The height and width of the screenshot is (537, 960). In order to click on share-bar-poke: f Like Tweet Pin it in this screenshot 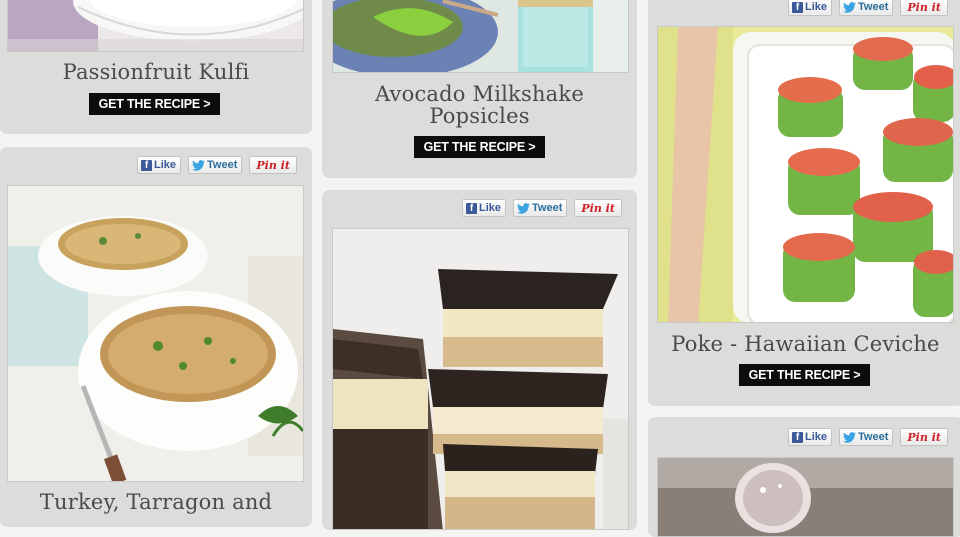, I will do `click(868, 8)`.